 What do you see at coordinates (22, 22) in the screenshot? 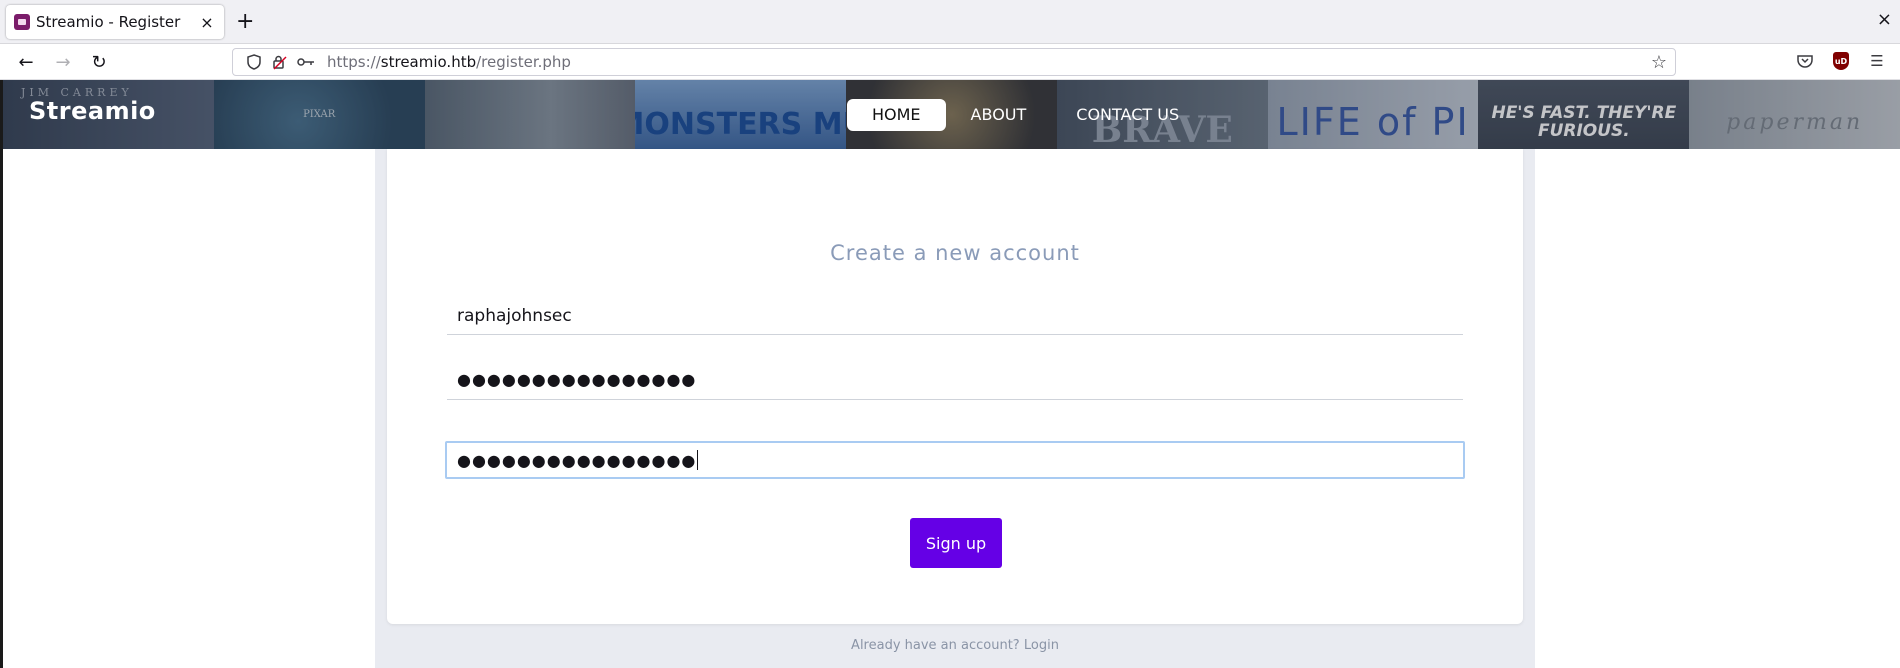
I see `streamio-favicon-icon` at bounding box center [22, 22].